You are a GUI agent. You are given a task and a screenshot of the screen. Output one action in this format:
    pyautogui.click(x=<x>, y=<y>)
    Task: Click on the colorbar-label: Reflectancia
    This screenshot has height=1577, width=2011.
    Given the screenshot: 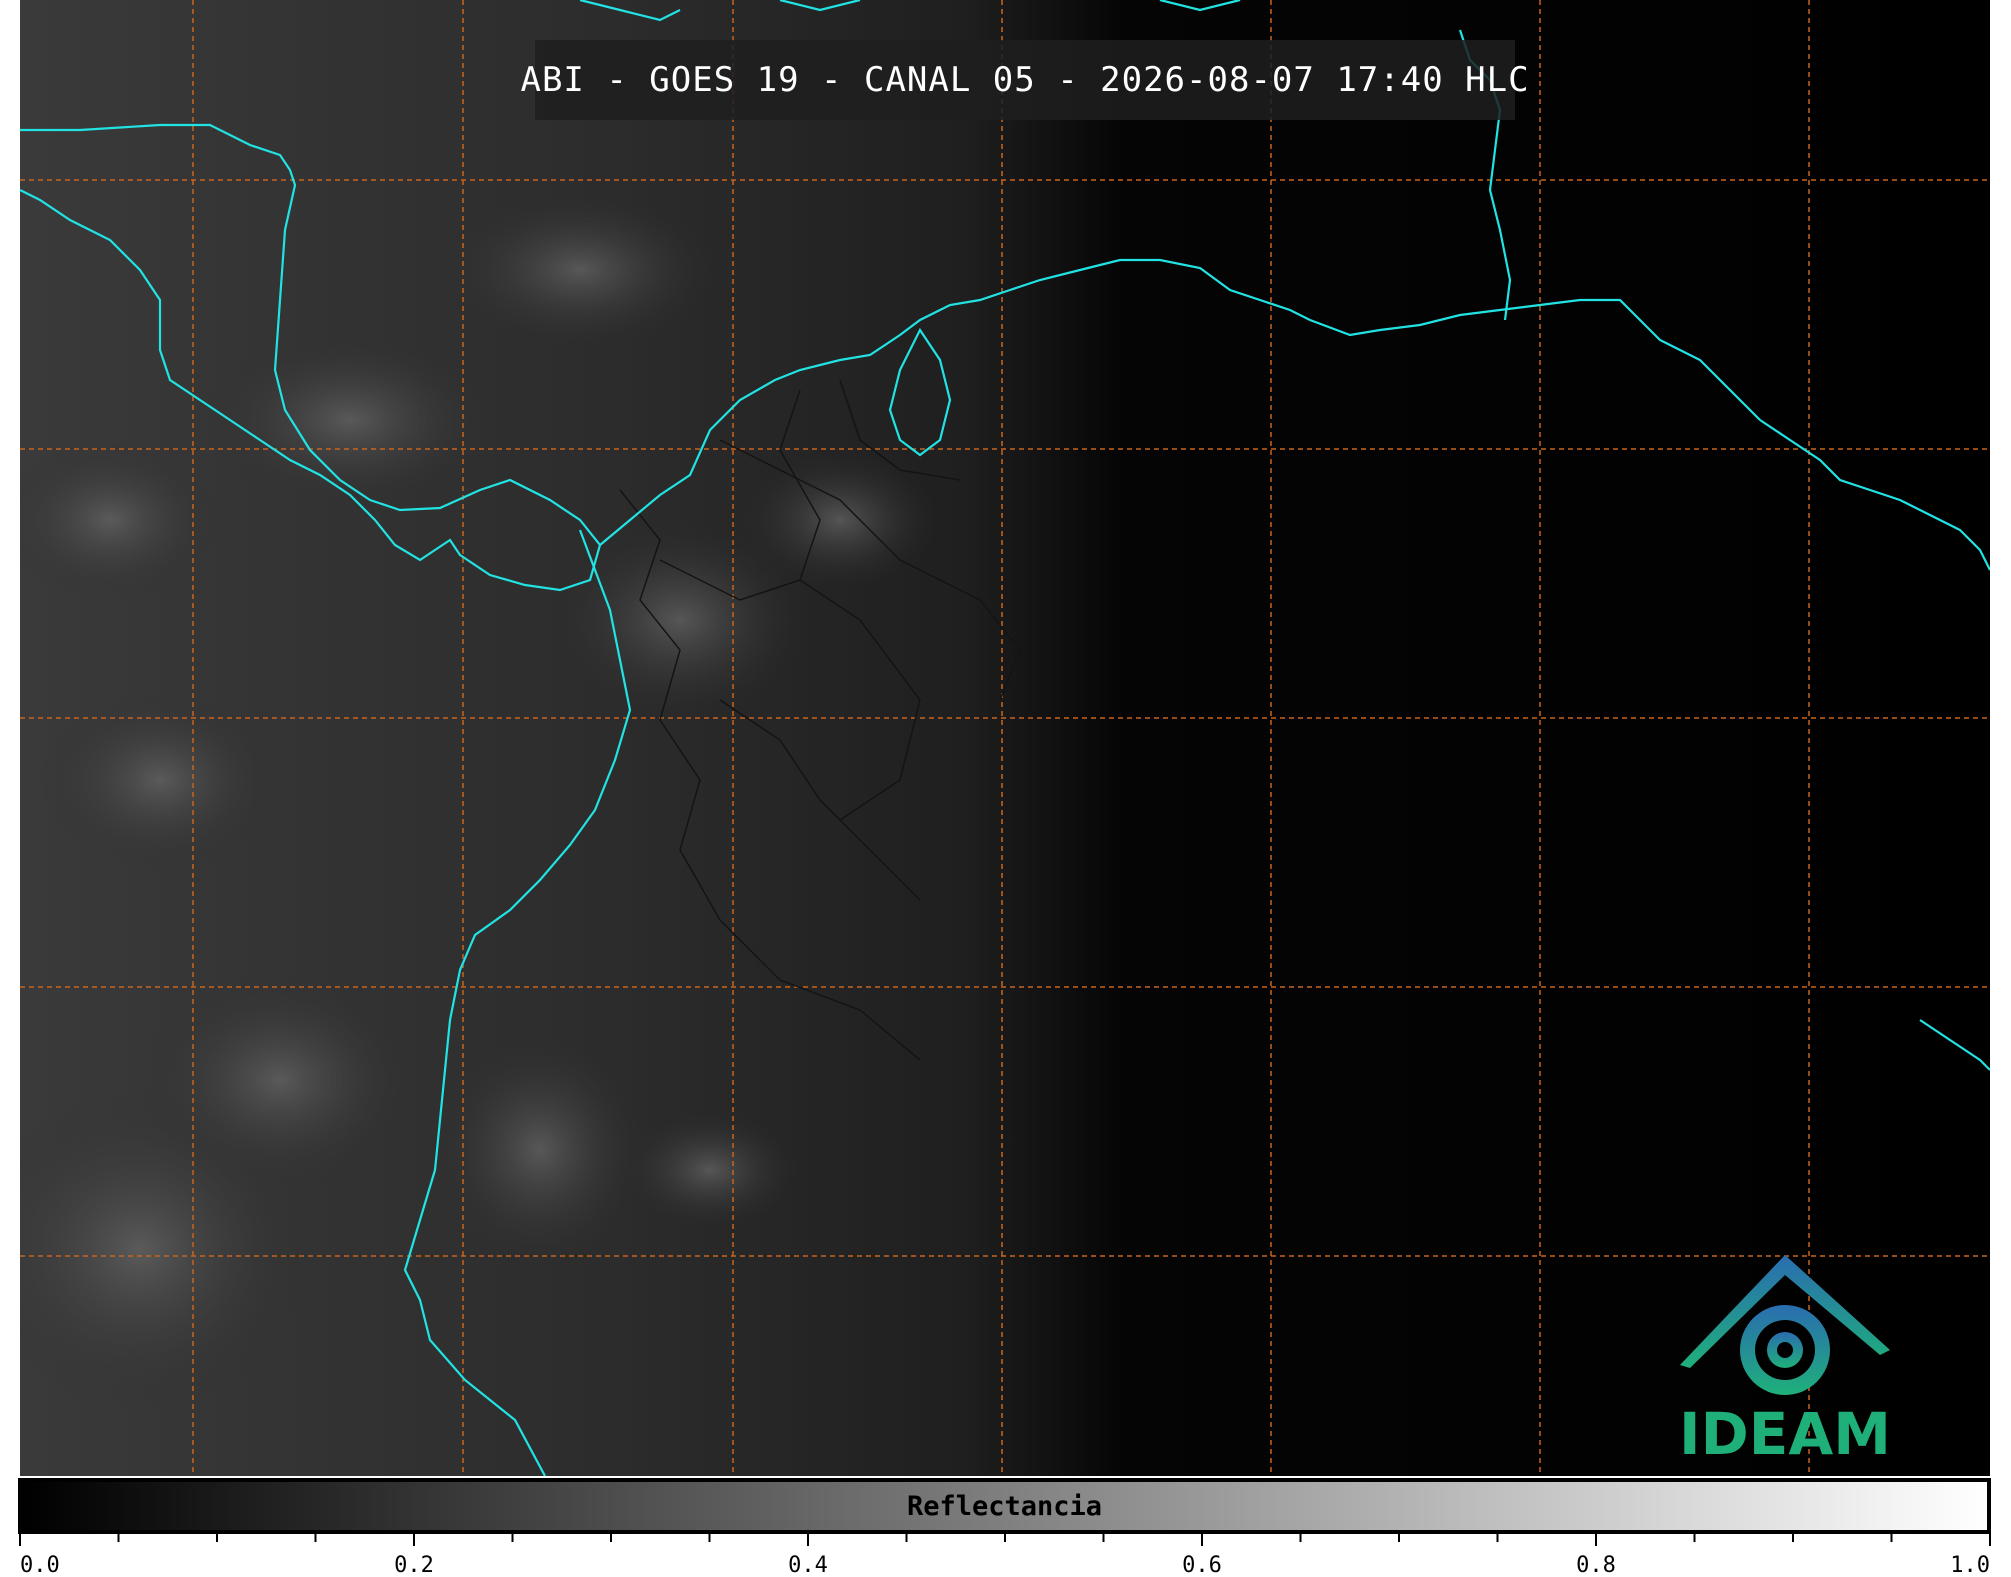 What is the action you would take?
    pyautogui.click(x=1004, y=1506)
    